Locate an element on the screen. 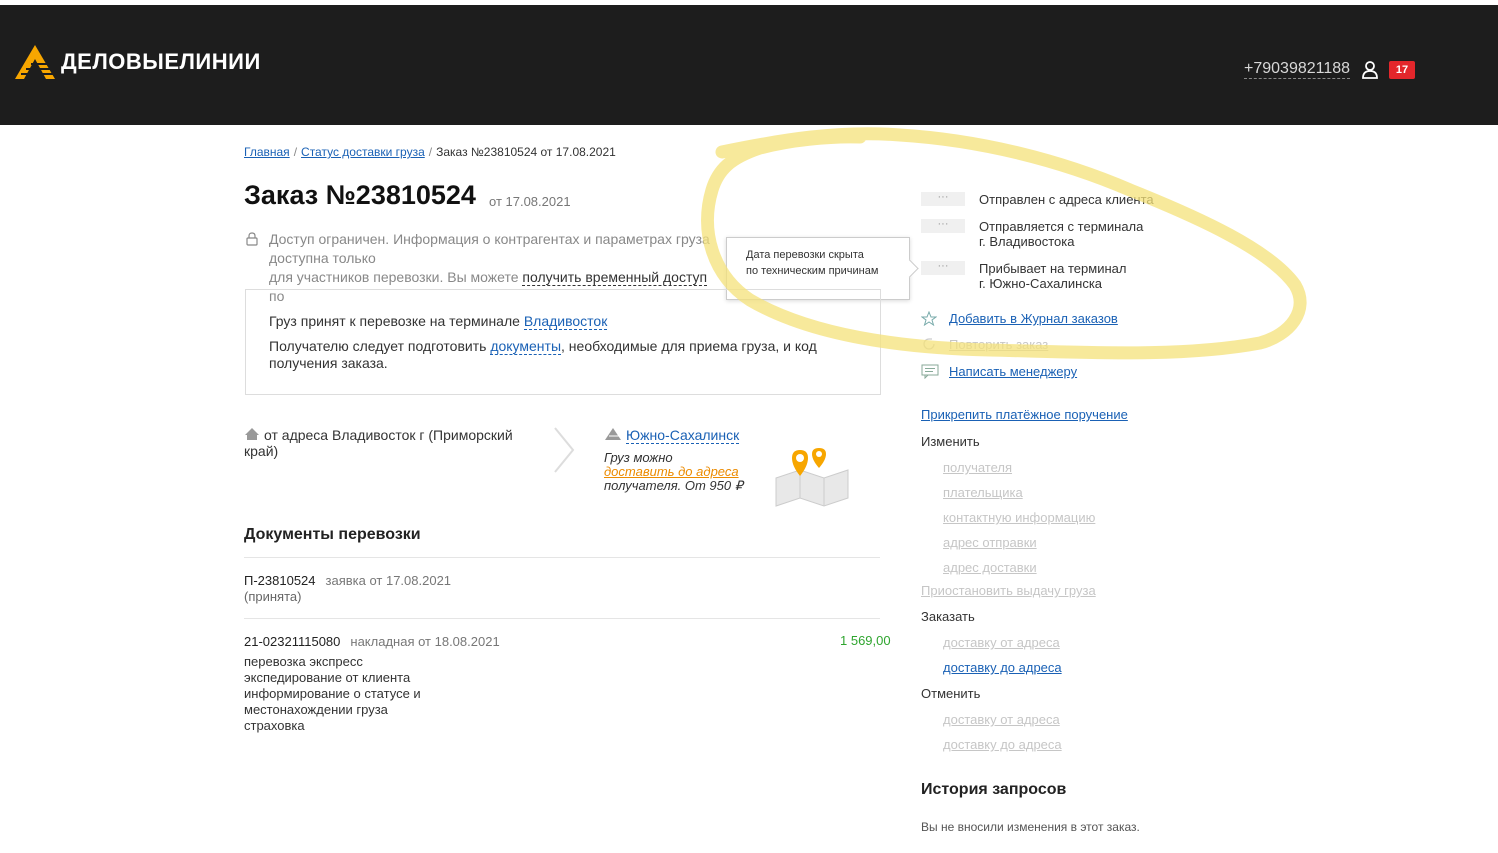 Image resolution: width=1498 pixels, height=853 pixels. chat-icon is located at coordinates (930, 371).